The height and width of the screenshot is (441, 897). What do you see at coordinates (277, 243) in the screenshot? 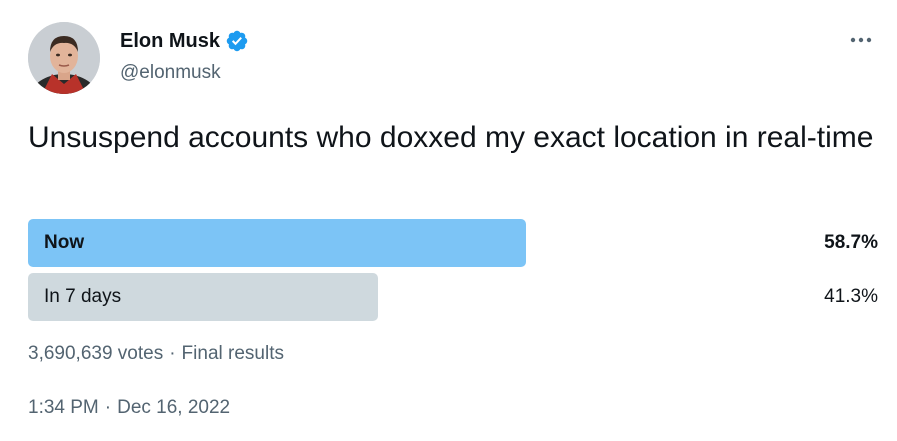
I see `poll-bar-now` at bounding box center [277, 243].